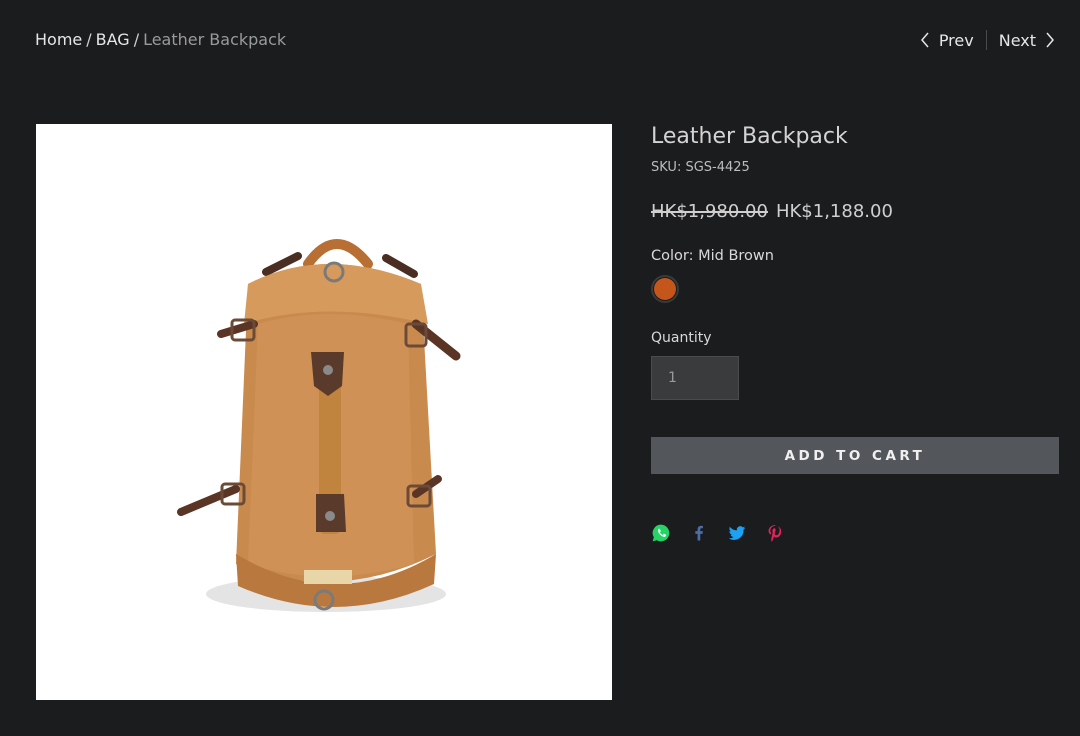  Describe the element at coordinates (737, 533) in the screenshot. I see `twitter-icon` at that location.